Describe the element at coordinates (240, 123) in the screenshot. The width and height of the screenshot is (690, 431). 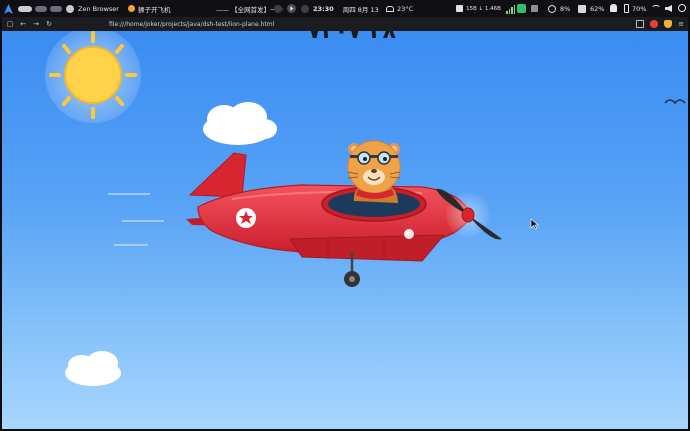
I see `cloud-top` at that location.